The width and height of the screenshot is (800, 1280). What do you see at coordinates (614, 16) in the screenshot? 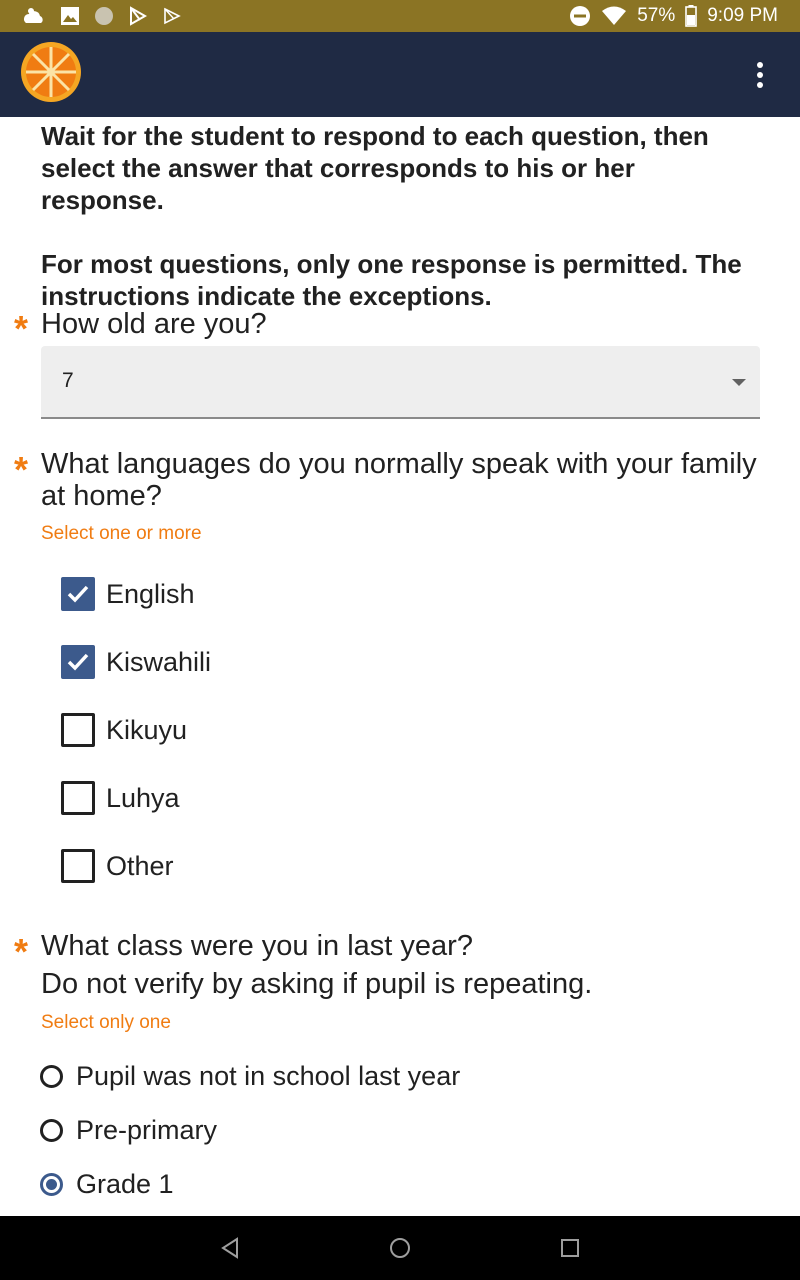
I see `wifi-icon` at bounding box center [614, 16].